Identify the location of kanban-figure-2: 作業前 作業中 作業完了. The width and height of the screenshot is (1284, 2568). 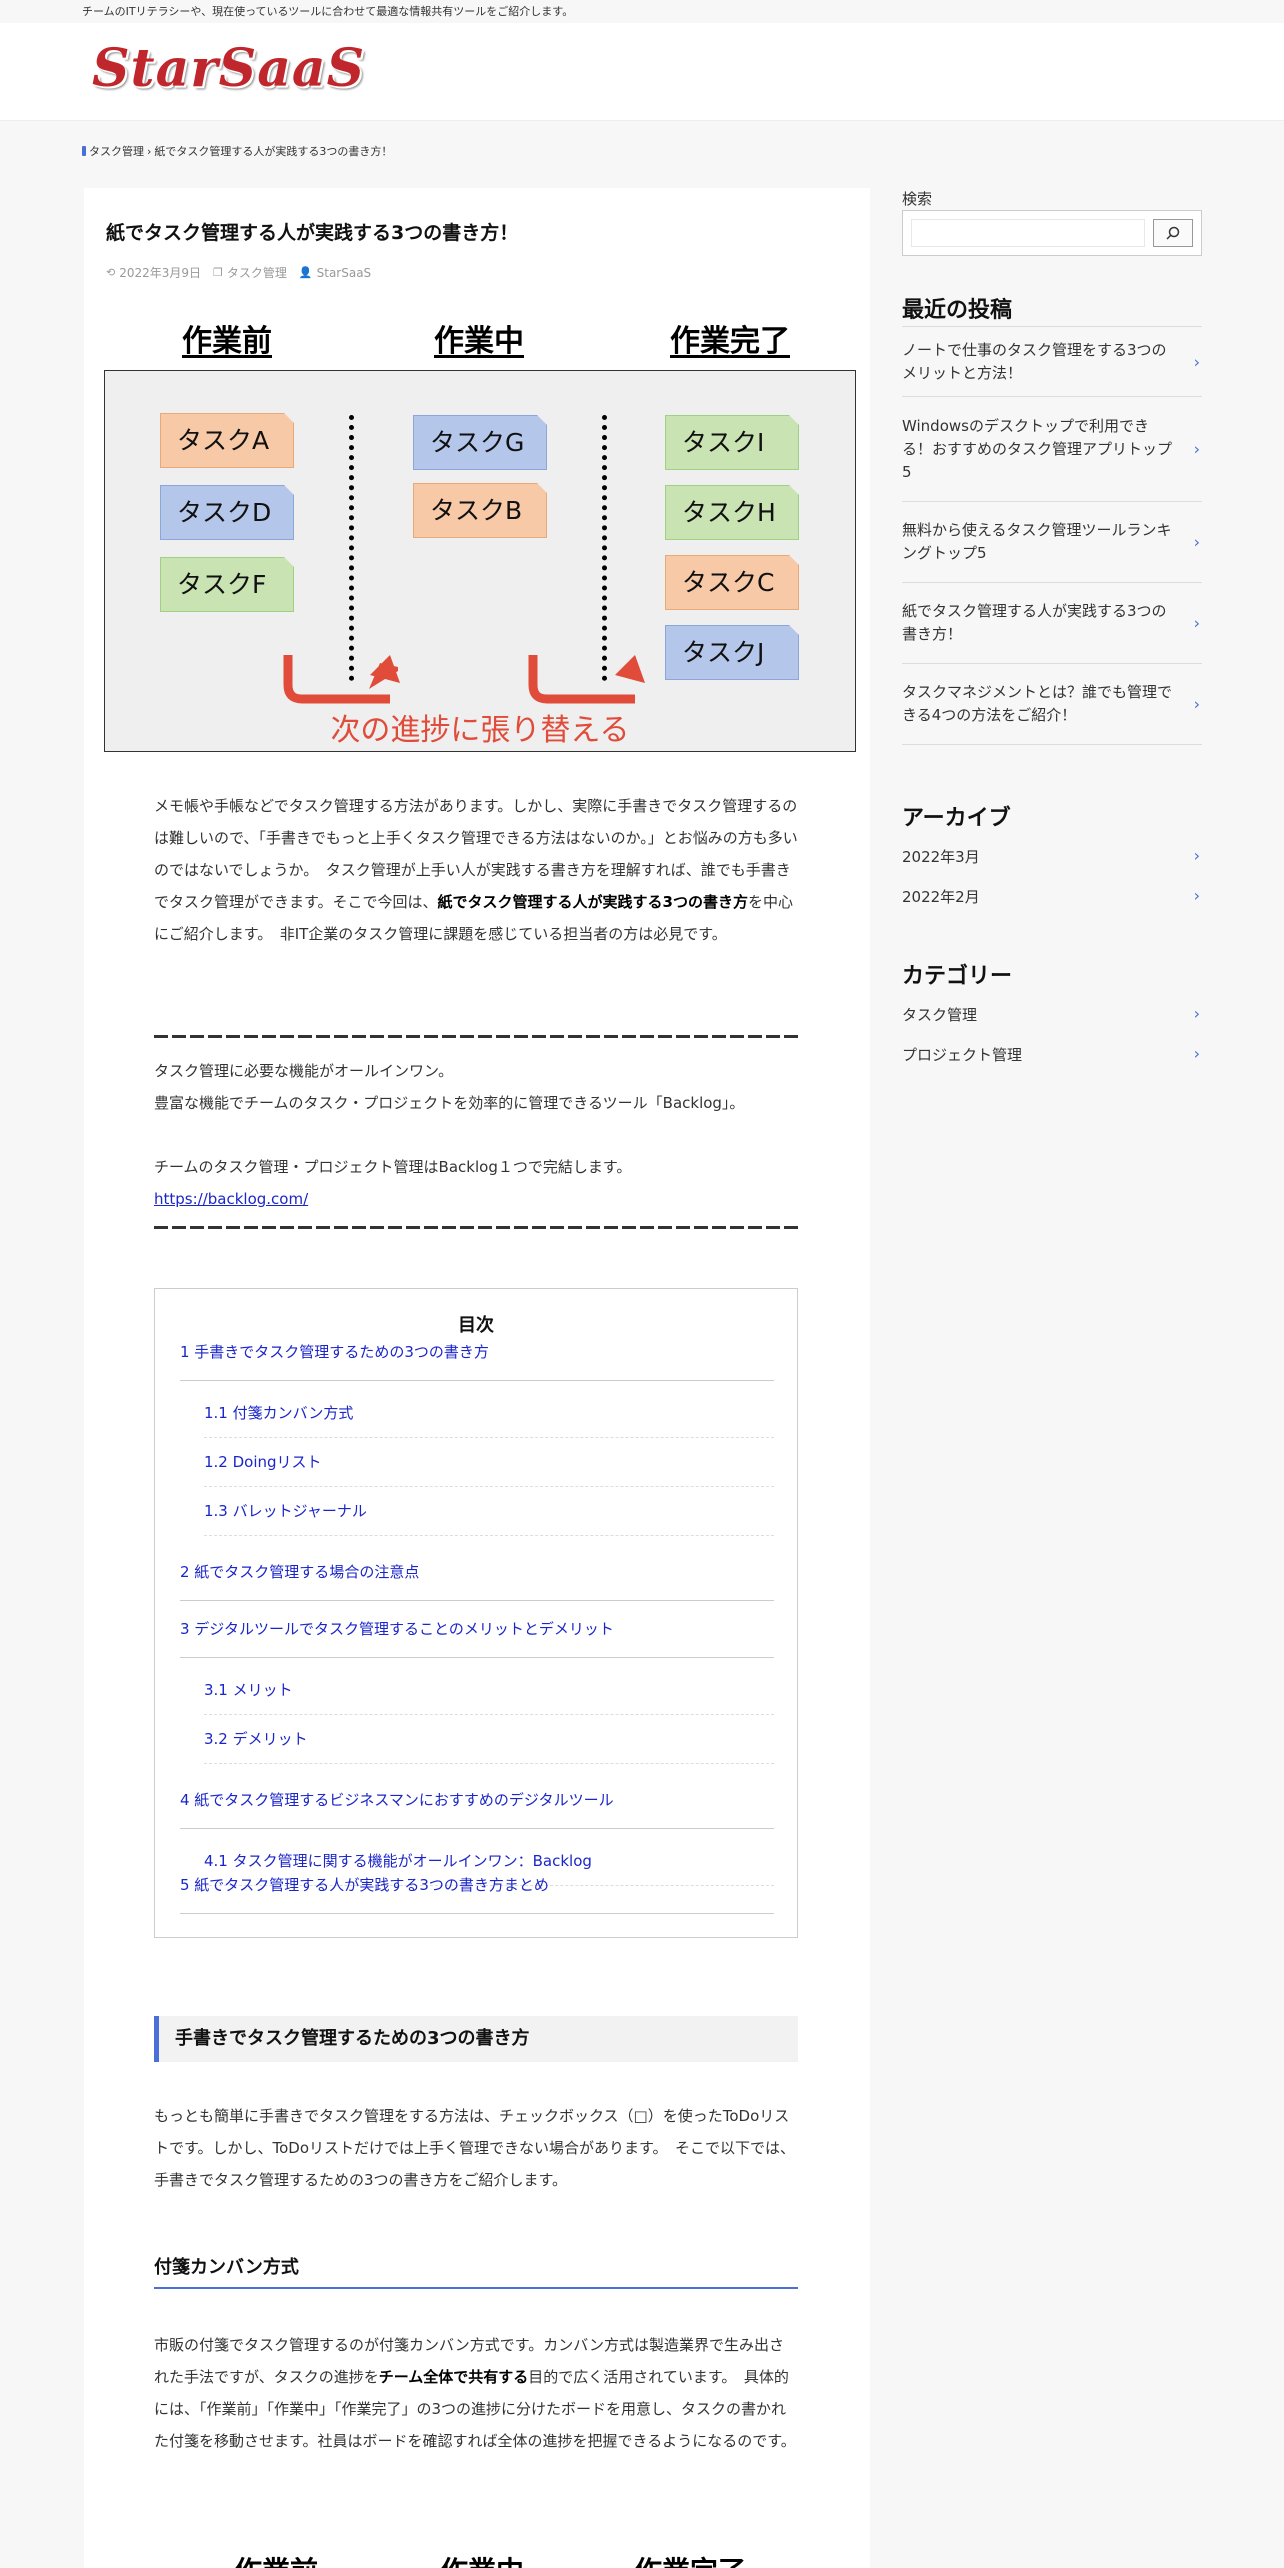
(477, 2559).